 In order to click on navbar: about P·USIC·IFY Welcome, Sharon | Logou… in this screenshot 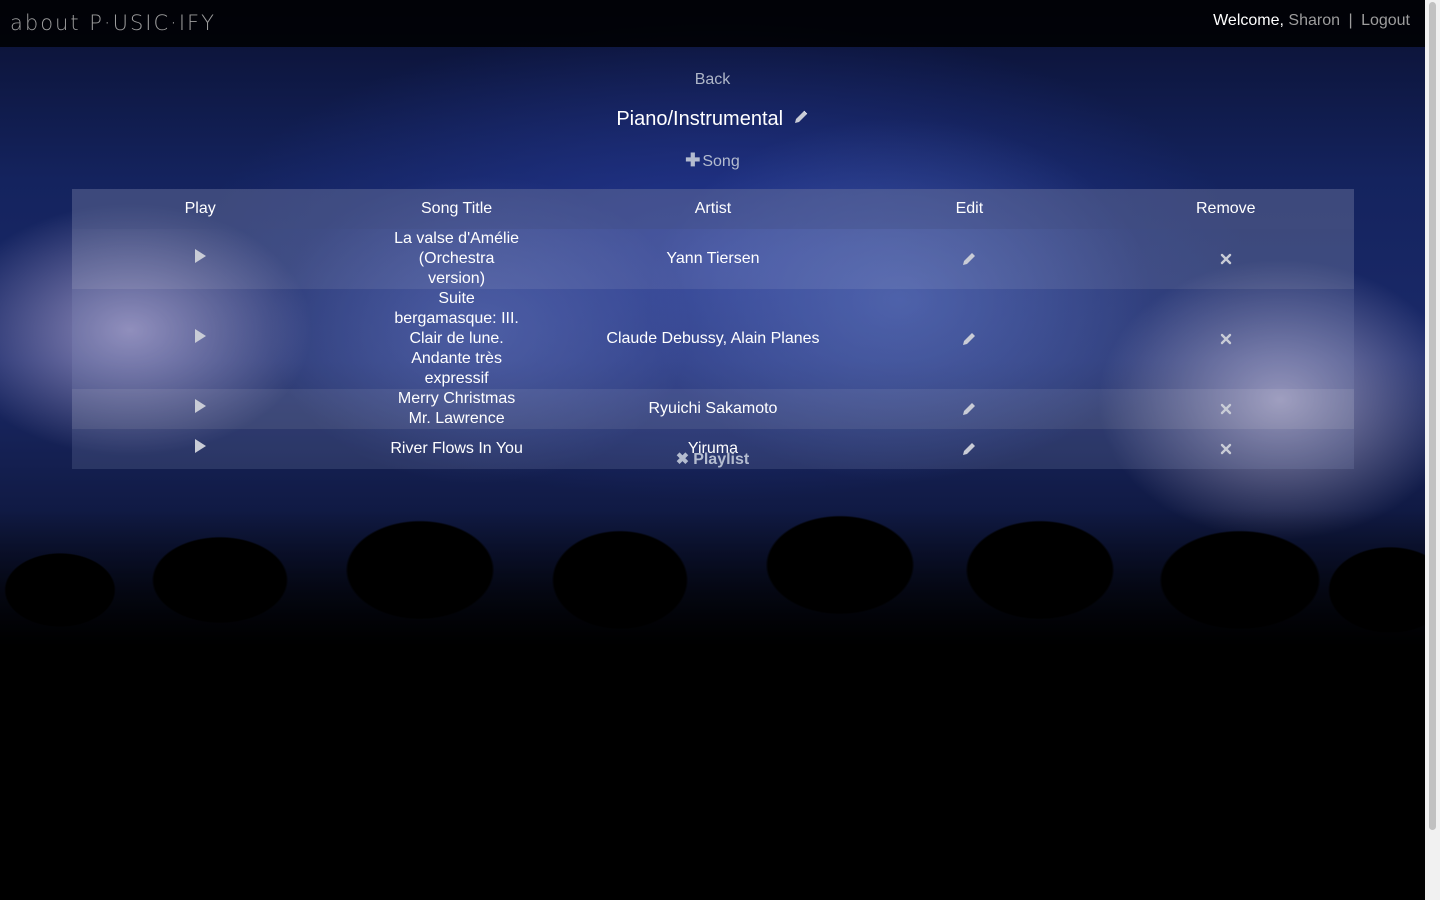, I will do `click(712, 23)`.